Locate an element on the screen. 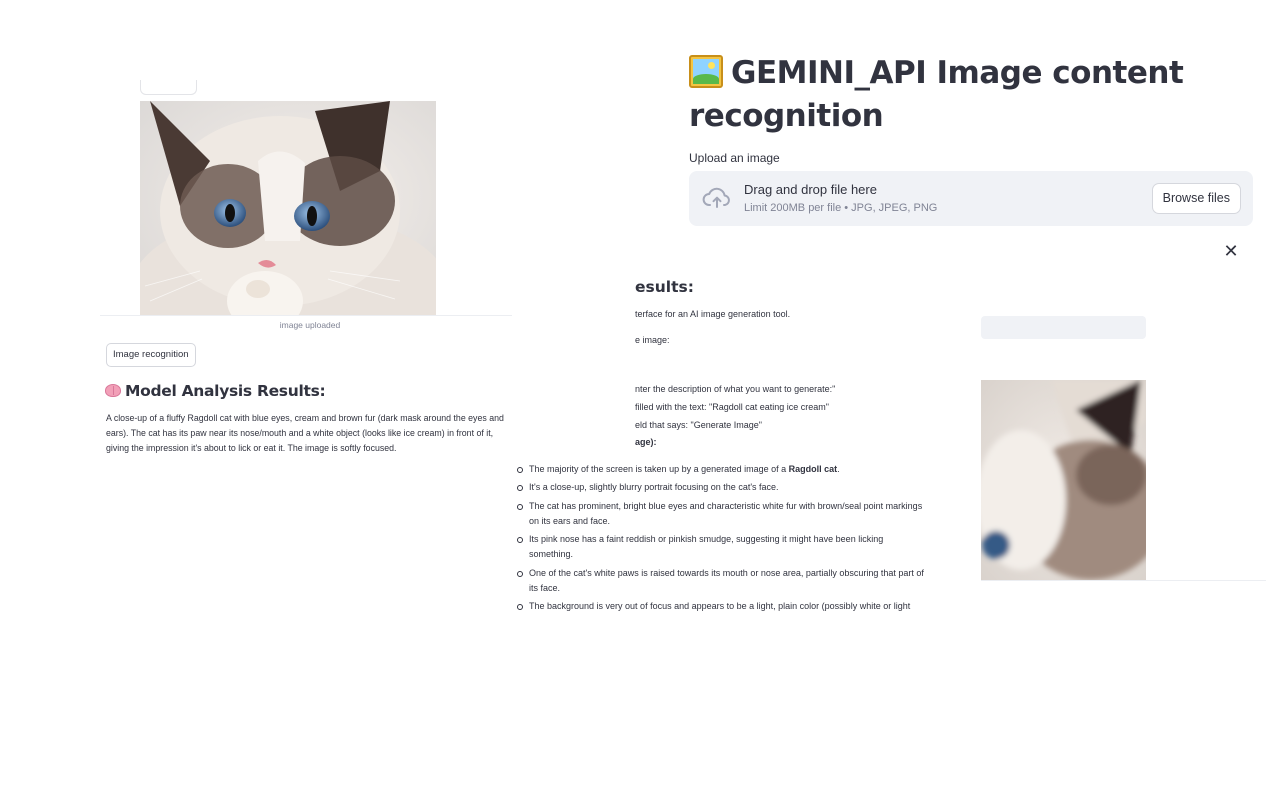 The height and width of the screenshot is (792, 1266). brain-icon is located at coordinates (113, 390).